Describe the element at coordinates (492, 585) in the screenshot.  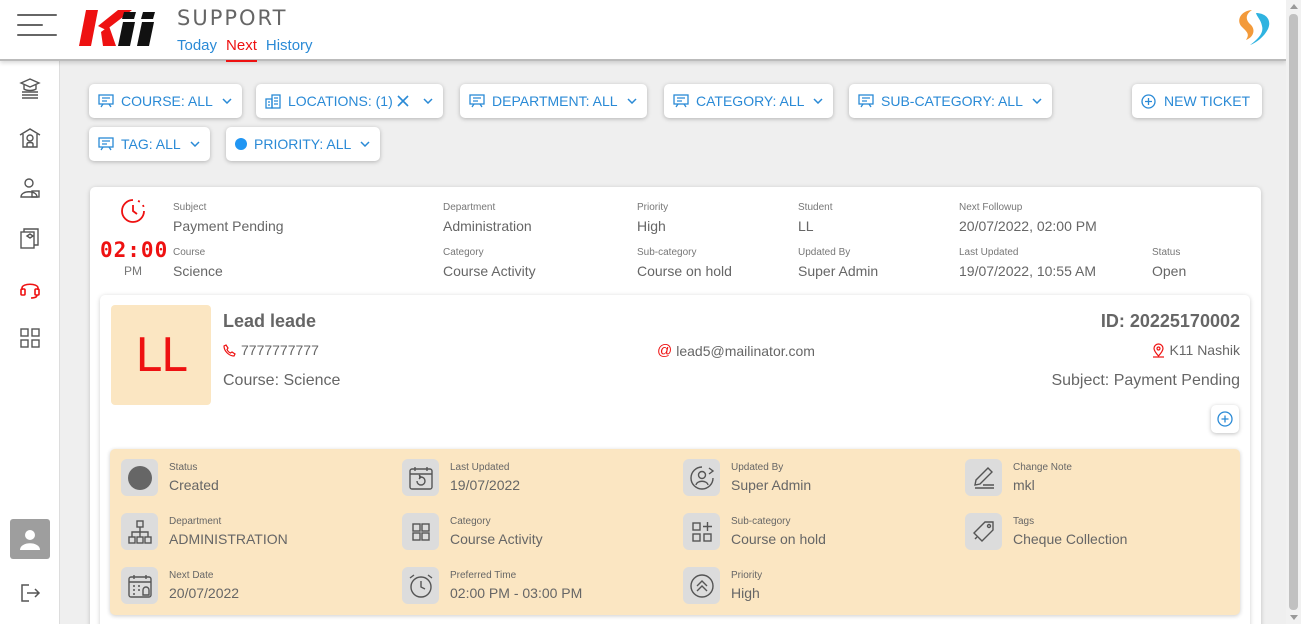
I see `detail-preferred-time: Preferred Time 02:00 PM - 03:00 PM` at that location.